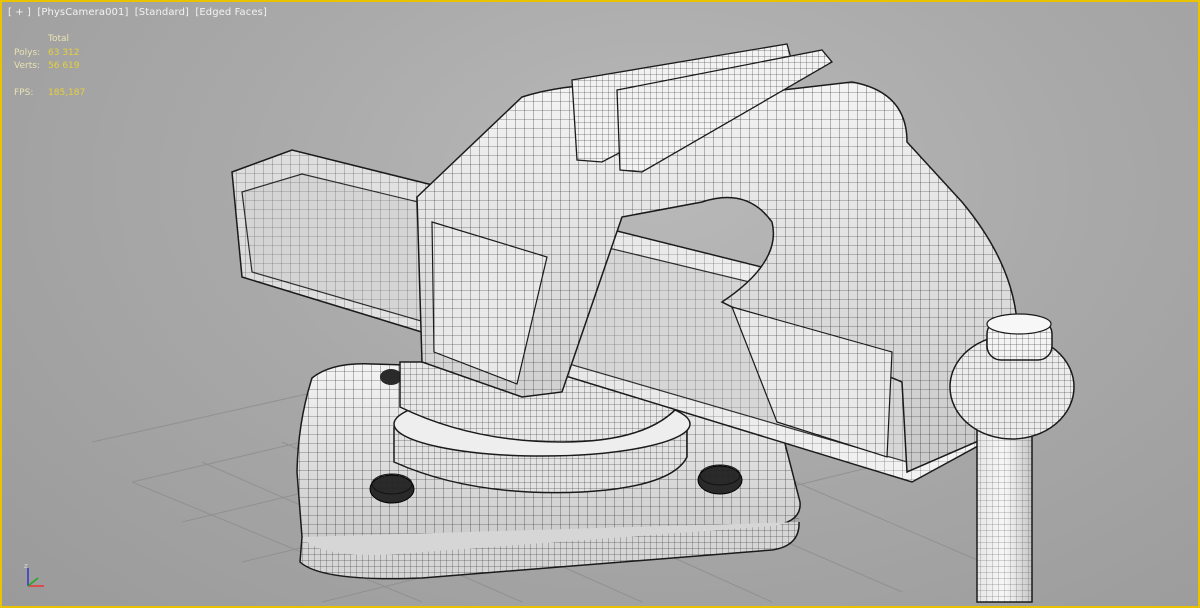  I want to click on svg-text: z, so click(26, 566).